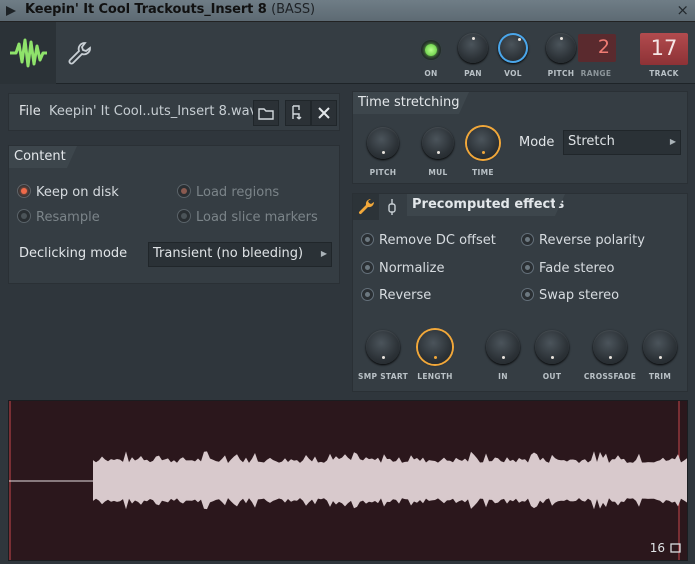 The image size is (695, 564). What do you see at coordinates (347, 53) in the screenshot?
I see `channel-toolbar: ON PAN VOL PITCH 2 RANGE 17 TRACK` at bounding box center [347, 53].